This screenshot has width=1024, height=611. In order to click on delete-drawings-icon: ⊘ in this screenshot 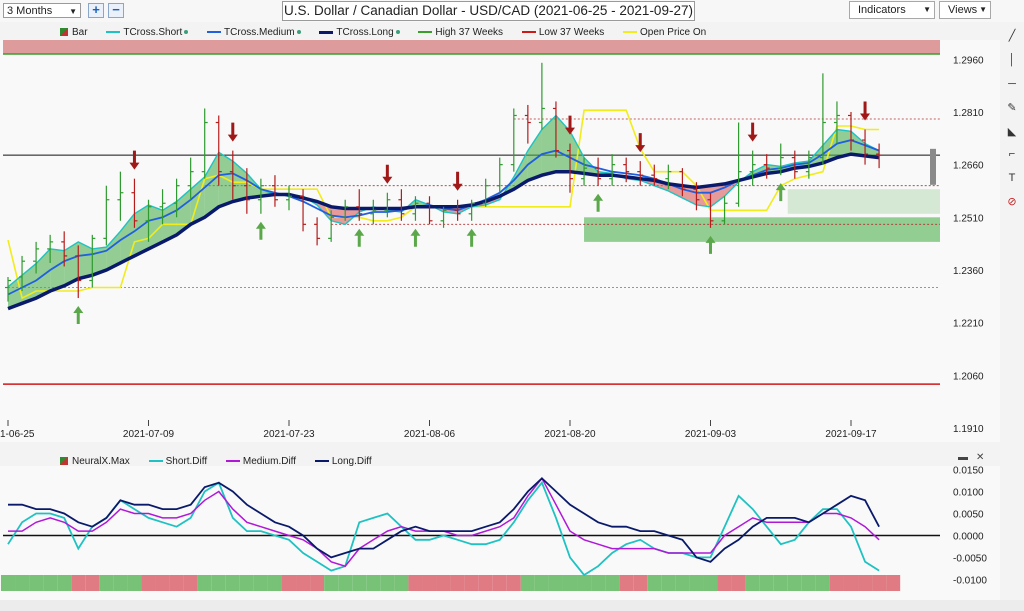, I will do `click(1012, 202)`.